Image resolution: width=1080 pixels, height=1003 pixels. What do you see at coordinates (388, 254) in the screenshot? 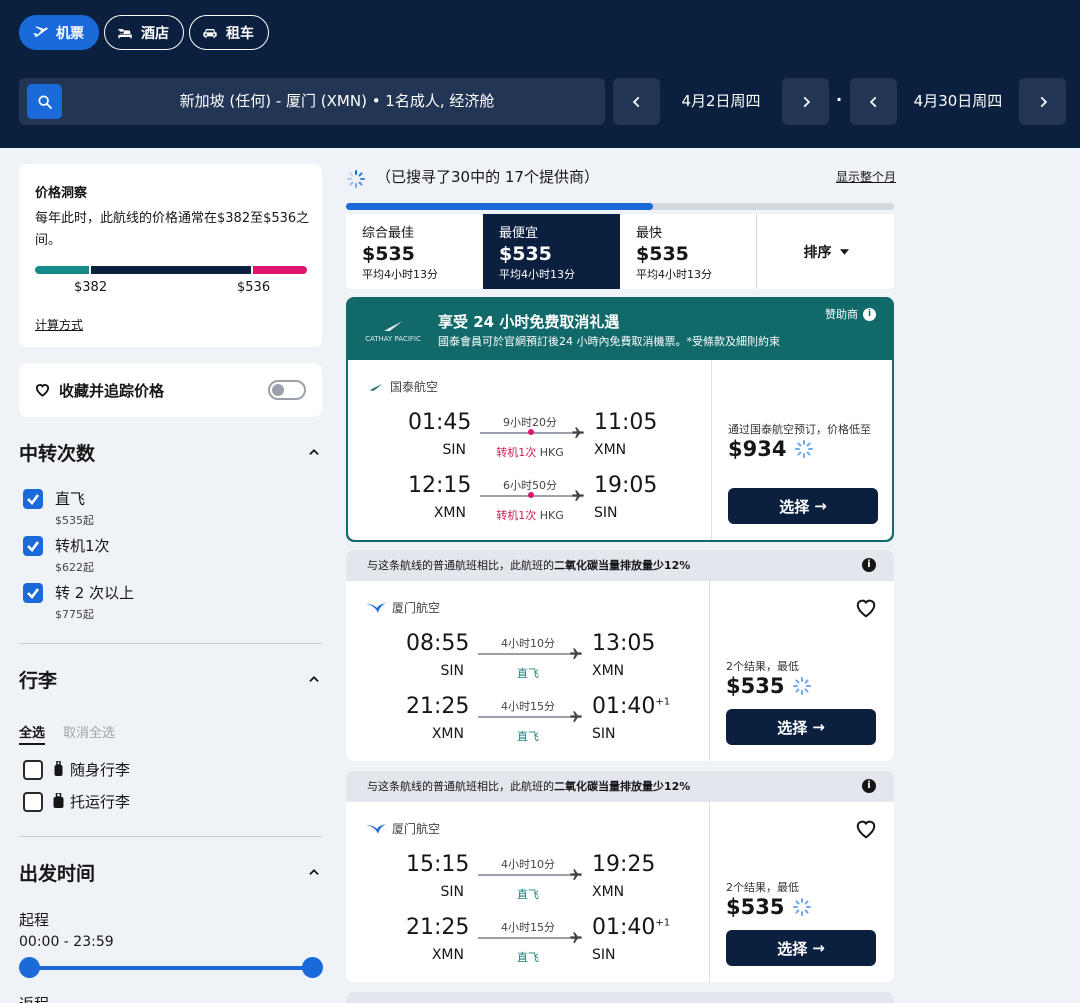
I see `sort-tab-price: $535` at bounding box center [388, 254].